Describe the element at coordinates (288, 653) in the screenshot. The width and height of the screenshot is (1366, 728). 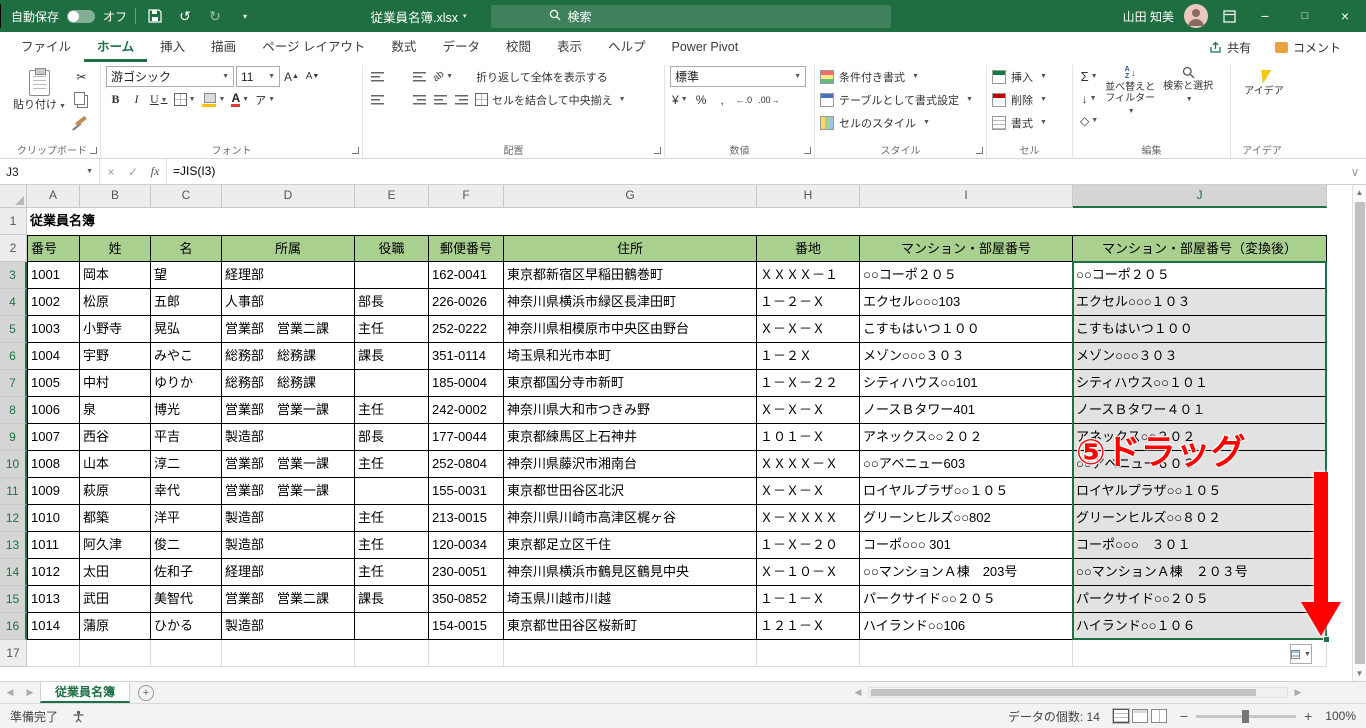
I see `cell-D17` at that location.